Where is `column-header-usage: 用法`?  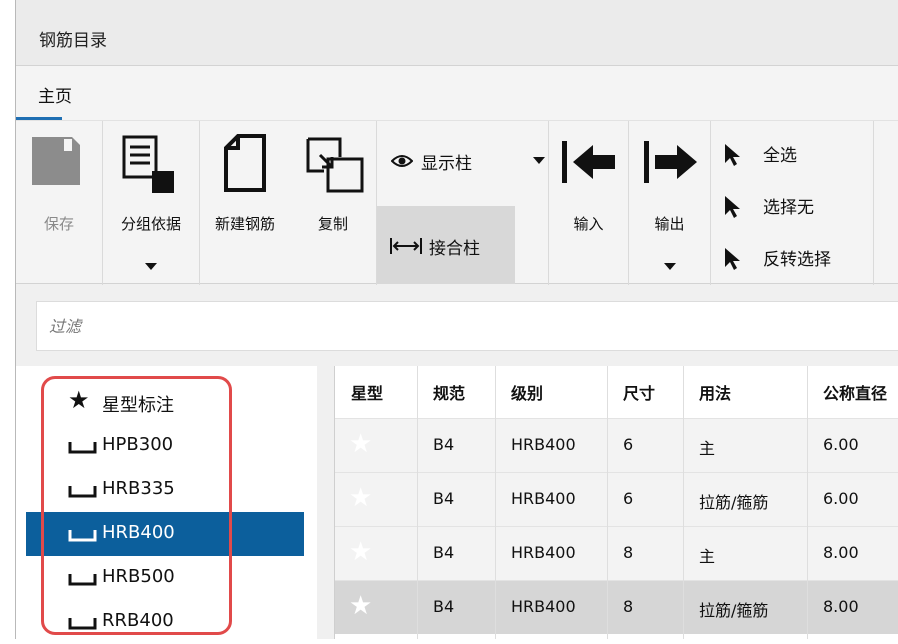
column-header-usage: 用法 is located at coordinates (715, 392).